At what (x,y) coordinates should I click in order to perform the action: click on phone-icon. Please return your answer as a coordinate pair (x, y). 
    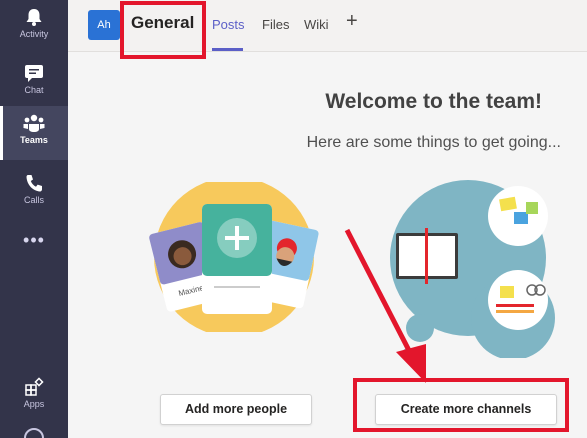
    Looking at the image, I should click on (34, 183).